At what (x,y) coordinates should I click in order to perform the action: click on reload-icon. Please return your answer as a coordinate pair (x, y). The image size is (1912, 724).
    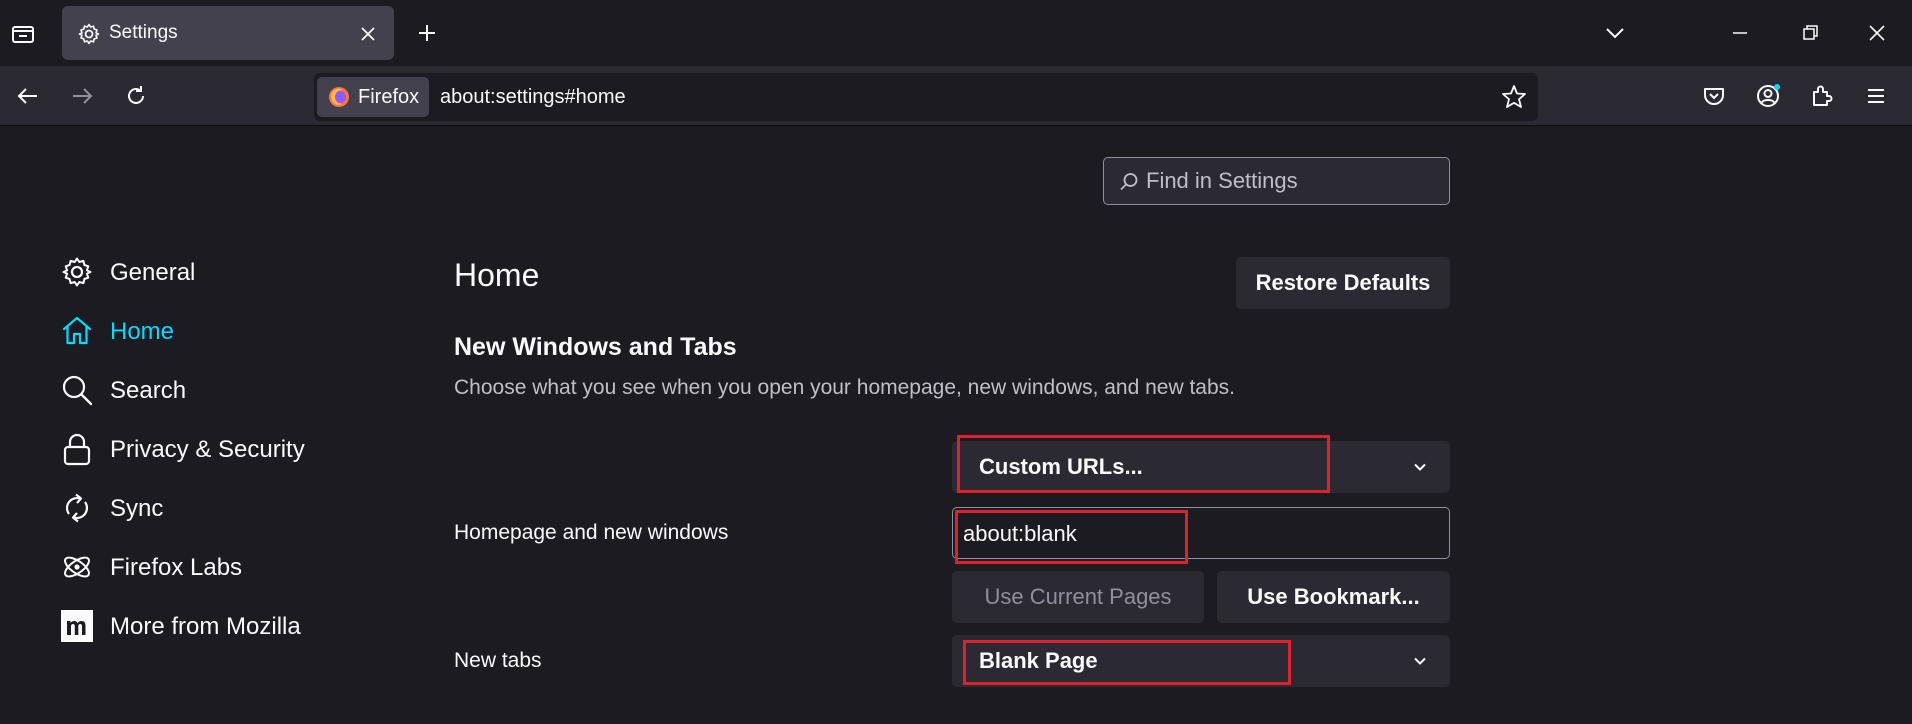
    Looking at the image, I should click on (136, 95).